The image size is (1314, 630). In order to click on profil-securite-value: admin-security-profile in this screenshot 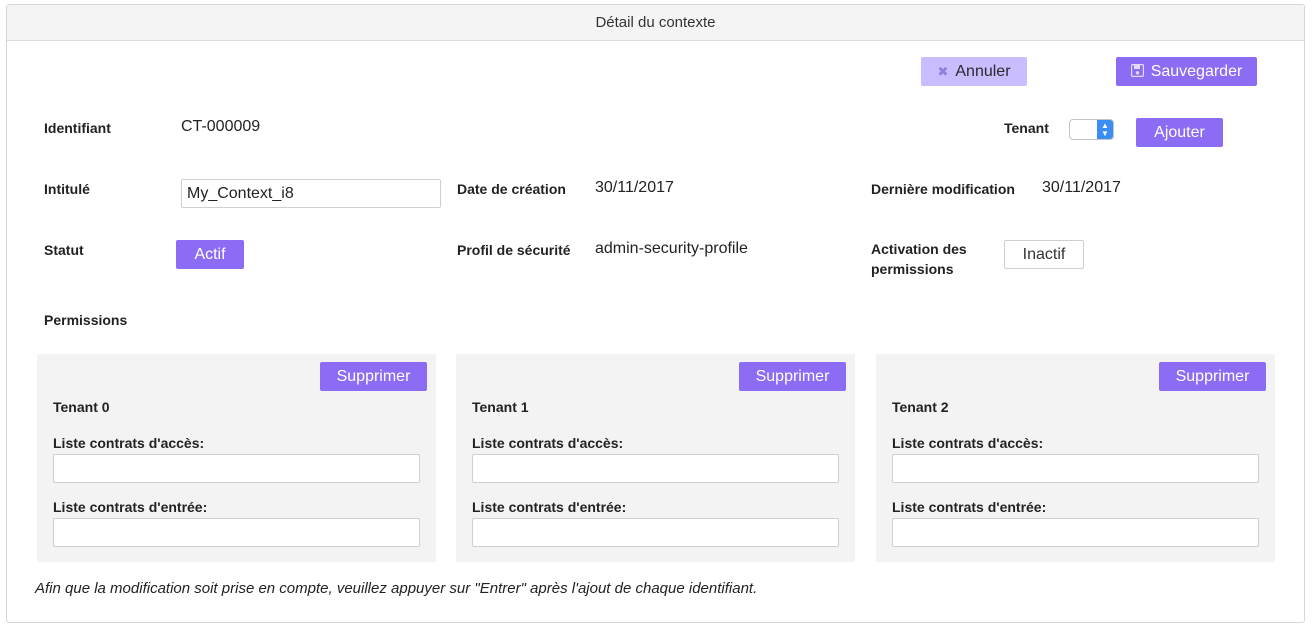, I will do `click(671, 248)`.